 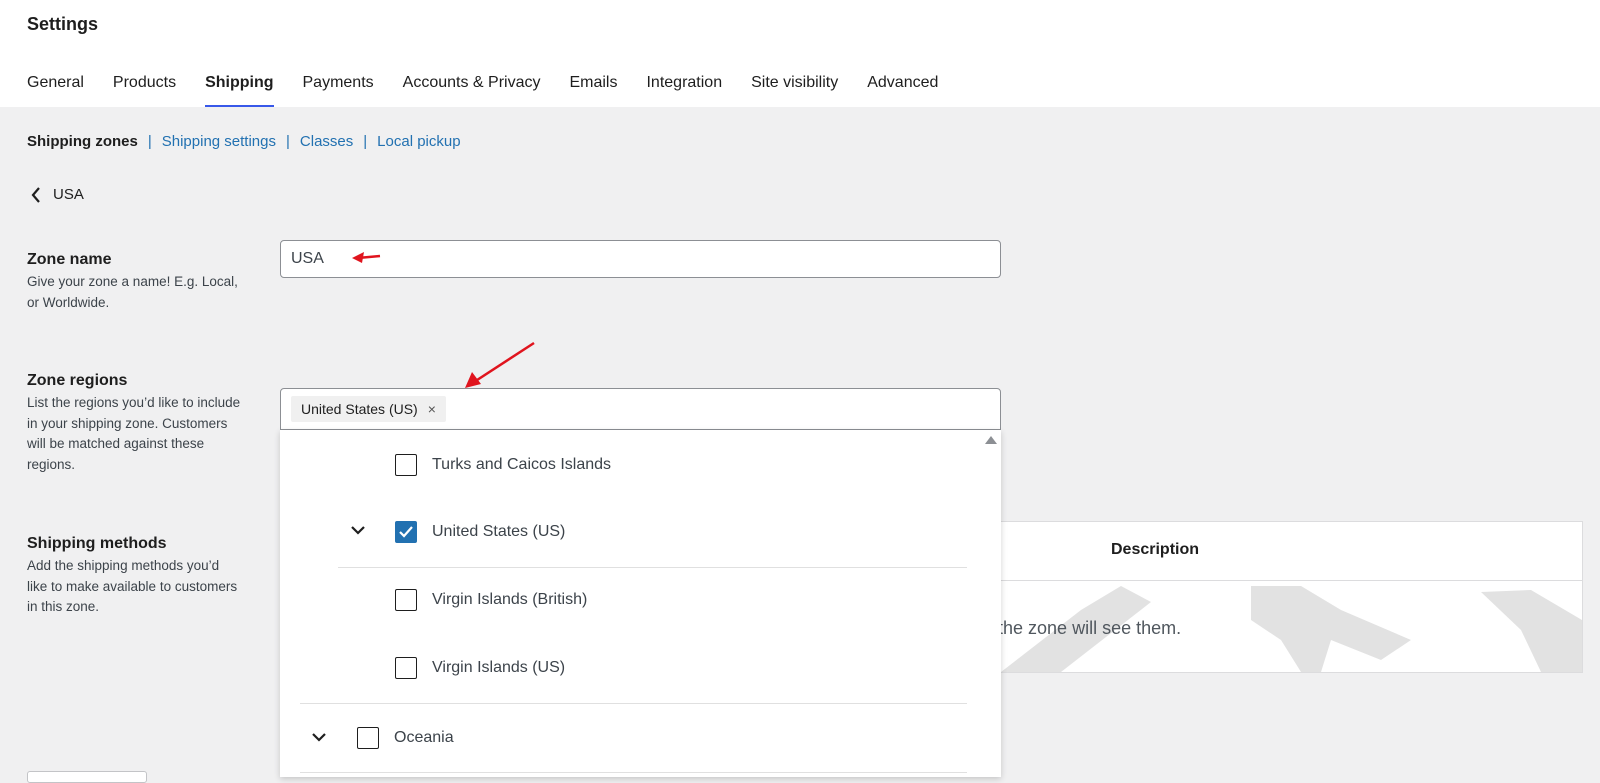 What do you see at coordinates (326, 141) in the screenshot?
I see `subnav-classes: Classes` at bounding box center [326, 141].